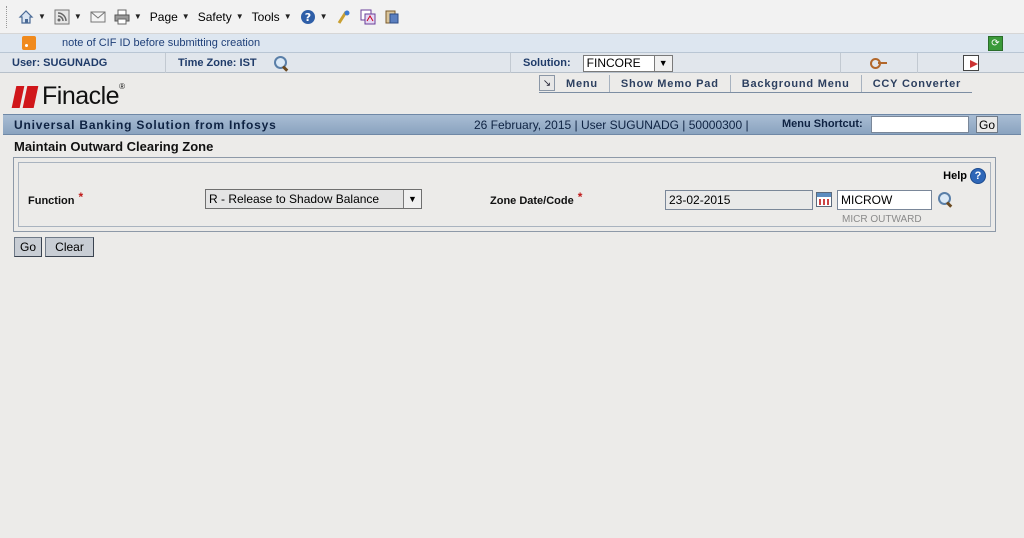 This screenshot has width=1024, height=538. Describe the element at coordinates (987, 124) in the screenshot. I see `menu-shortcut-go-button: Go` at that location.